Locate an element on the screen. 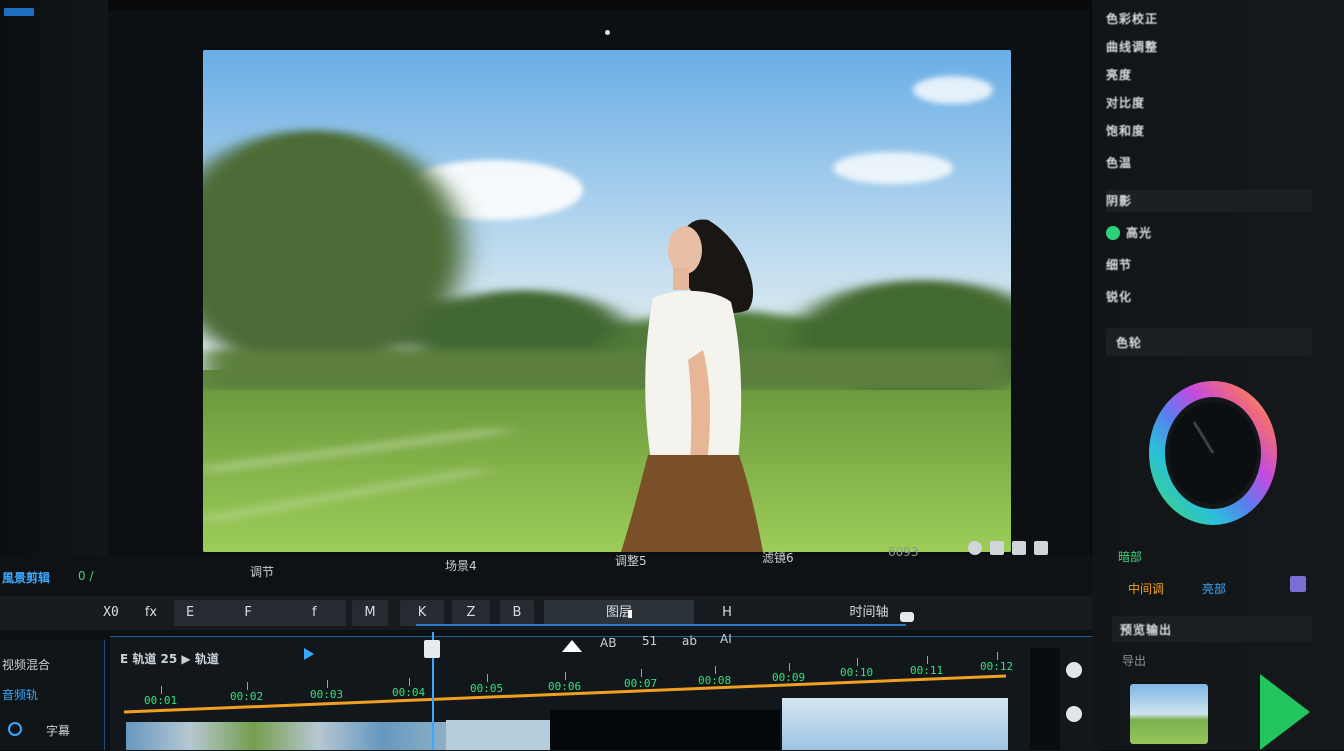 This screenshot has width=1344, height=751. track-eye-icon is located at coordinates (15, 729).